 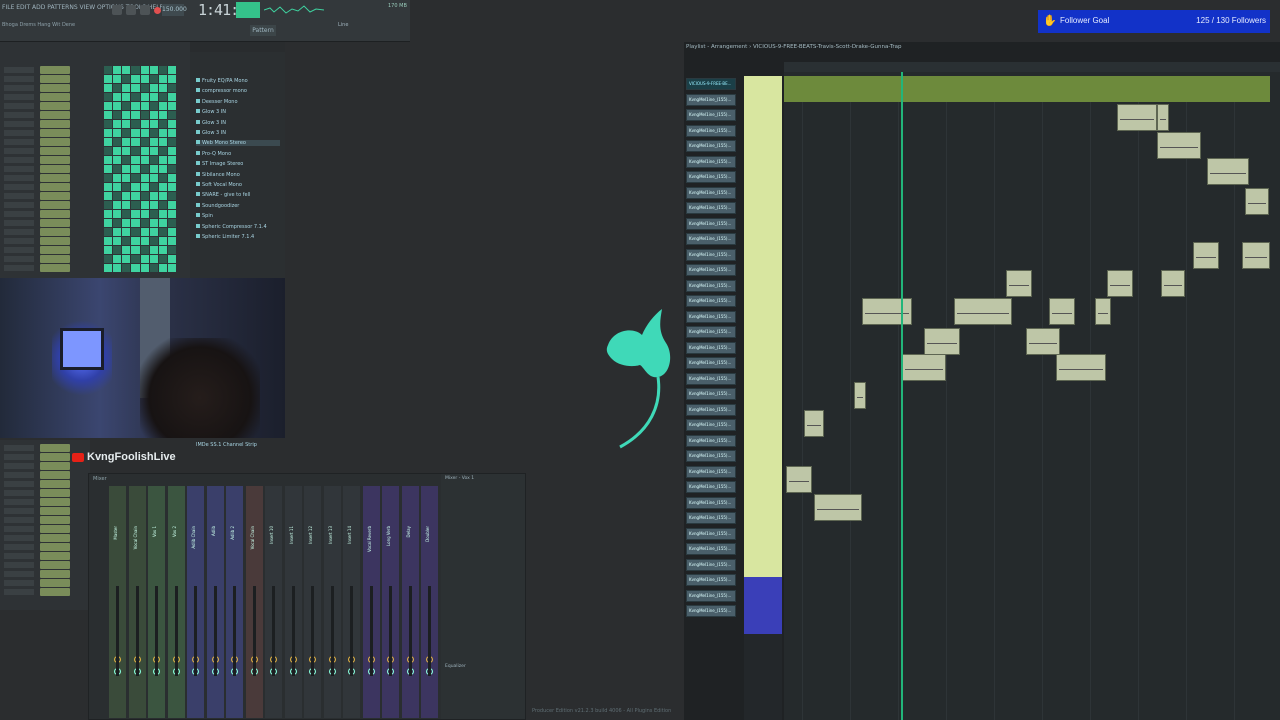 I want to click on timeline-ruler, so click(x=1032, y=67).